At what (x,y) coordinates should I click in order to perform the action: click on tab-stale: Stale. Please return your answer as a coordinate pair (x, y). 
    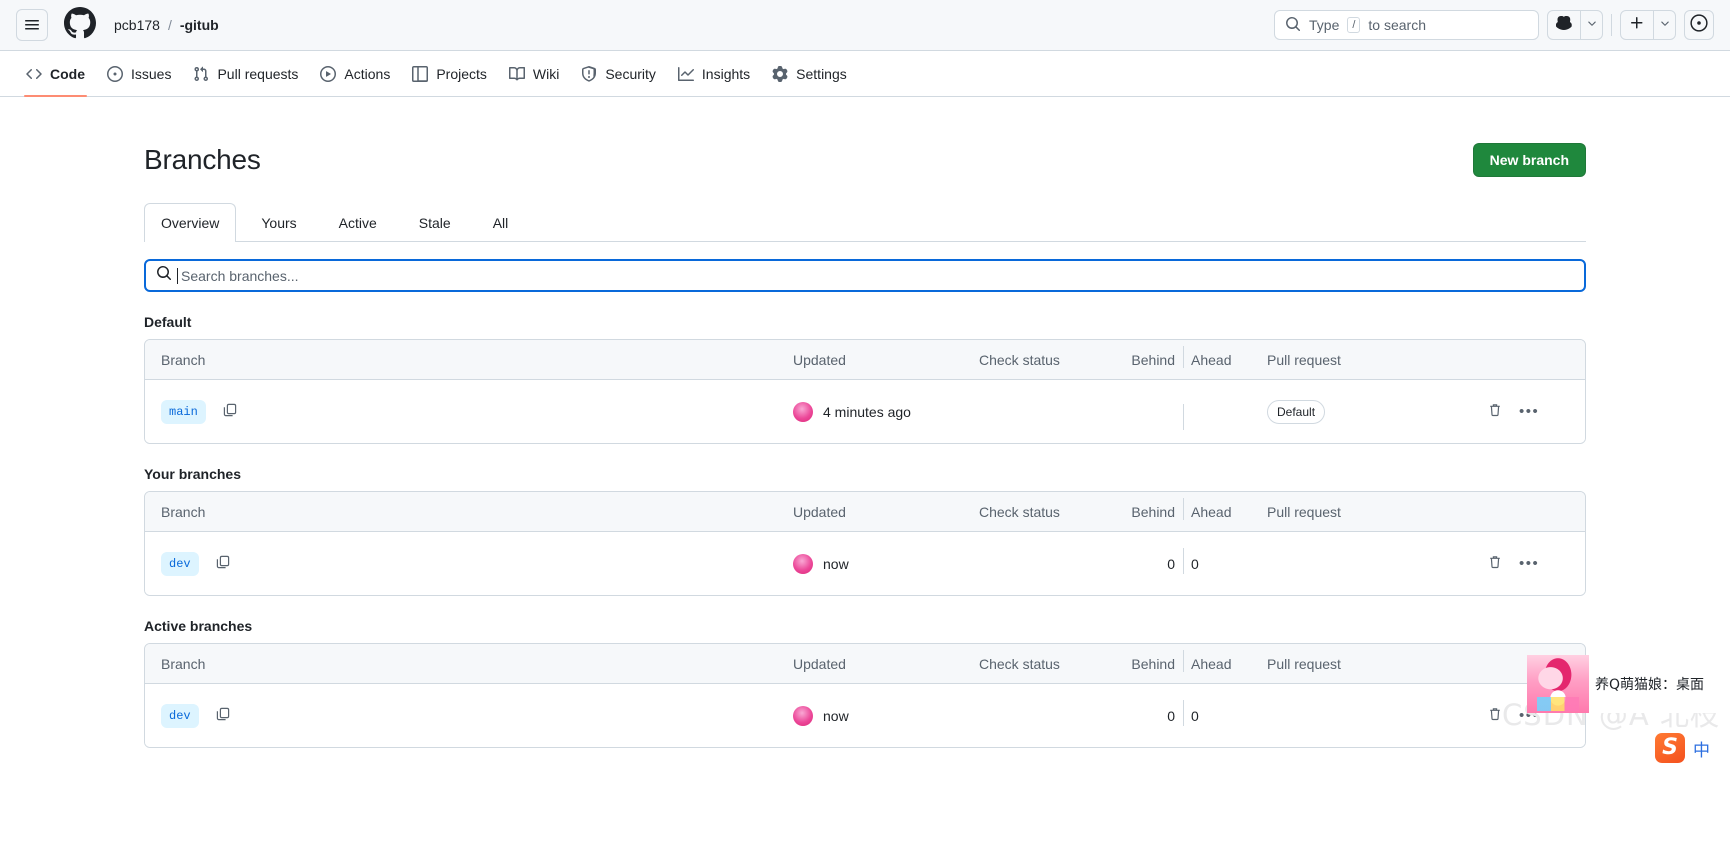
    Looking at the image, I should click on (435, 222).